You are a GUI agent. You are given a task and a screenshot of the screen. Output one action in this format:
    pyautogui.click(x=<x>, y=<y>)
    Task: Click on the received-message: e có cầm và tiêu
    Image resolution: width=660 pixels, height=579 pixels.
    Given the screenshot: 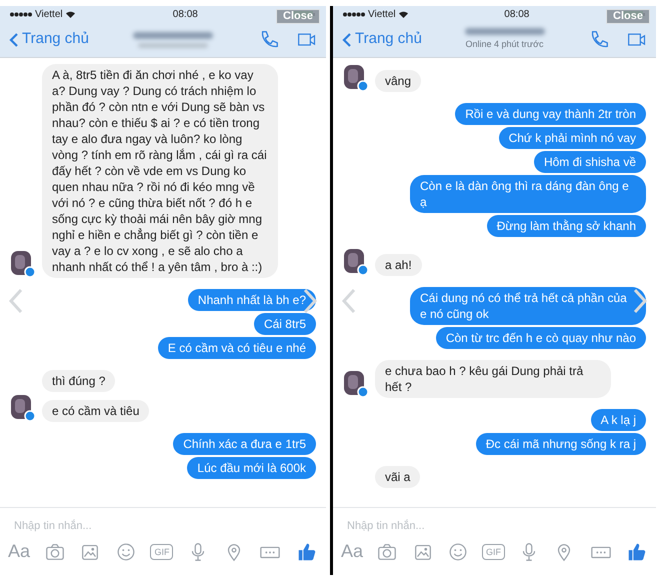 What is the action you would take?
    pyautogui.click(x=96, y=411)
    